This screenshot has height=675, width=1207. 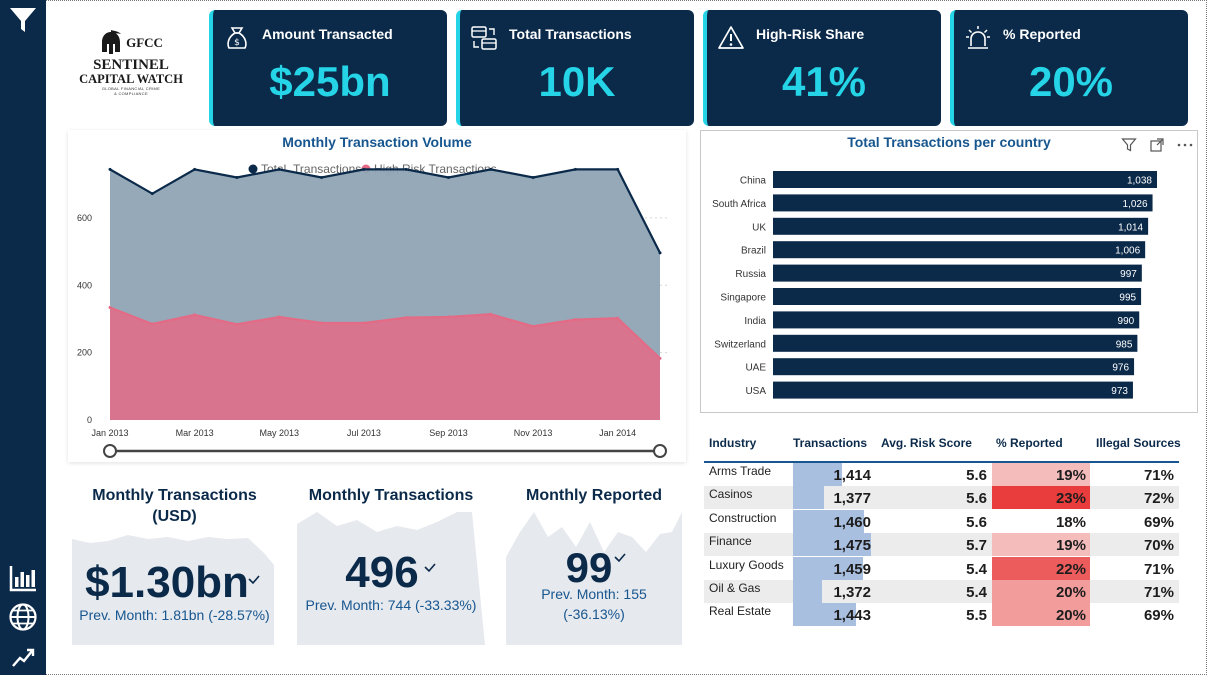 What do you see at coordinates (740, 471) in the screenshot?
I see `industry-cell: Arms Trade` at bounding box center [740, 471].